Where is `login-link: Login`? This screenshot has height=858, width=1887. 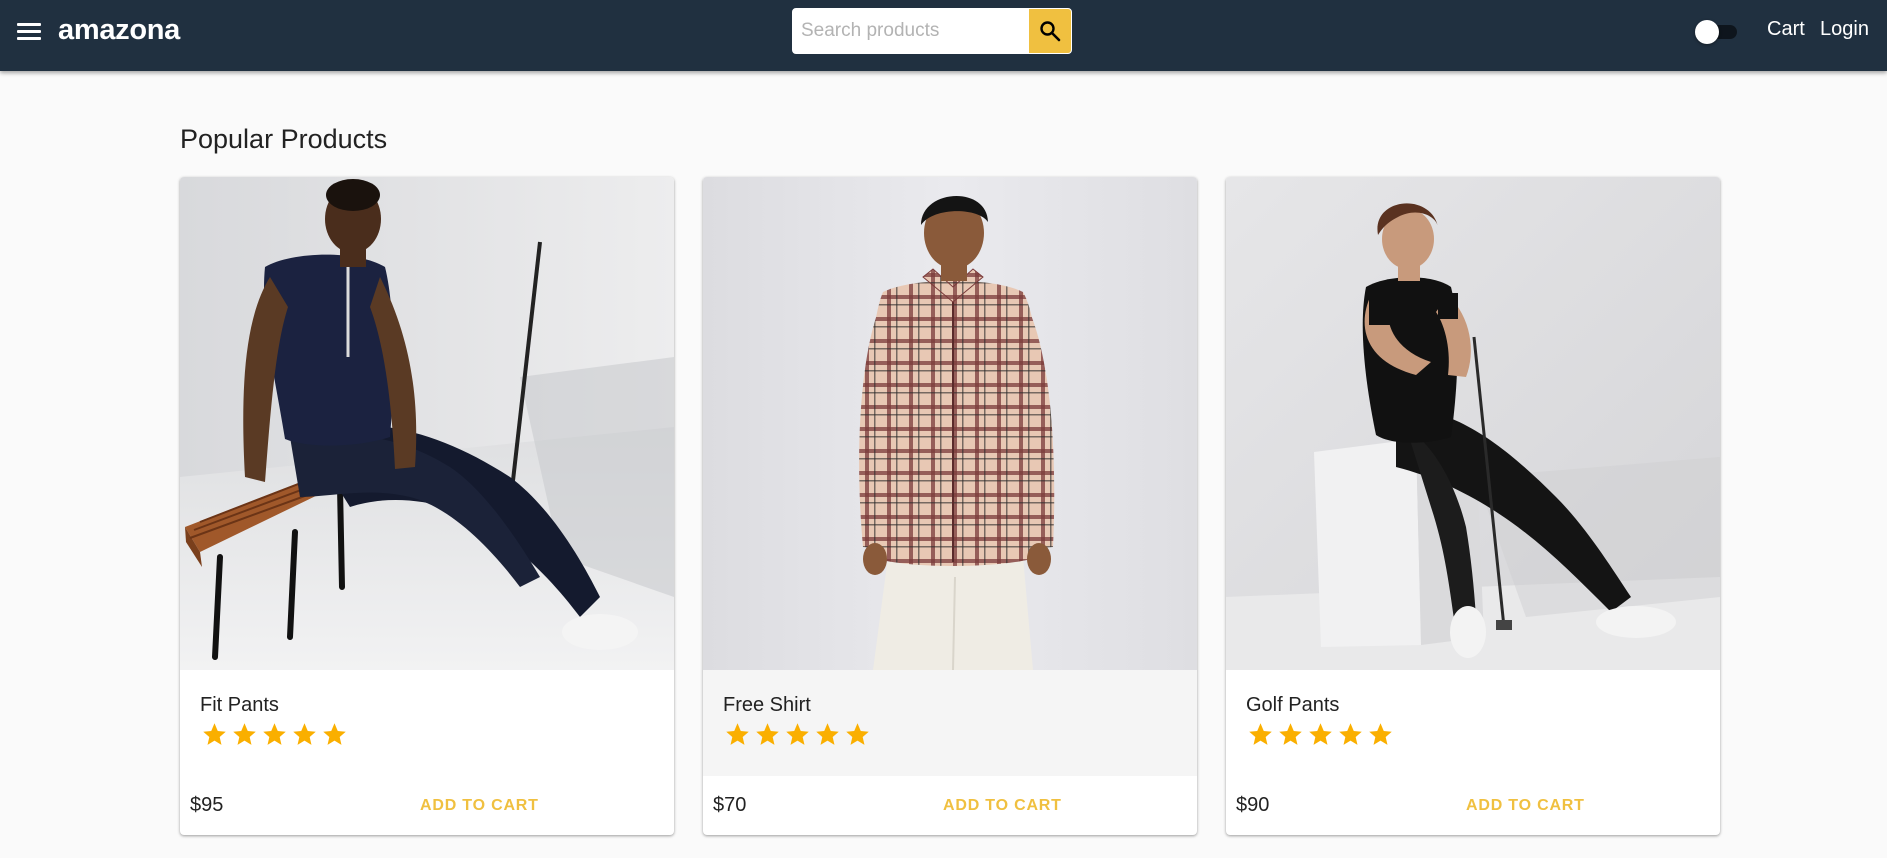
login-link: Login is located at coordinates (1844, 29).